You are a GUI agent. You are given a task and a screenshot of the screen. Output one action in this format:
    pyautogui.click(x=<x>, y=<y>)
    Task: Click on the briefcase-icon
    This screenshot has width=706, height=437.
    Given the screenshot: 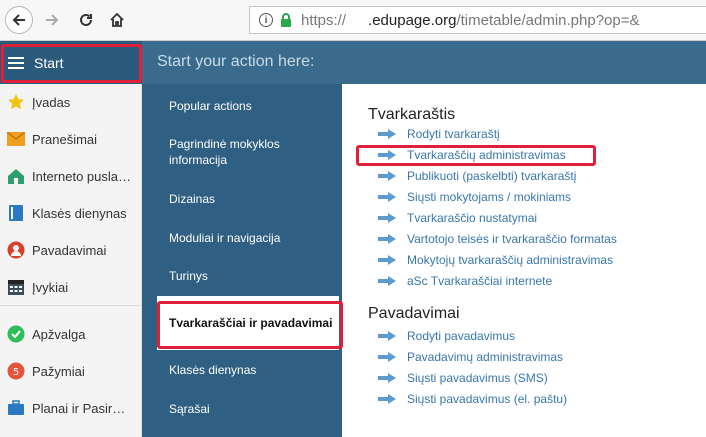 What is the action you would take?
    pyautogui.click(x=16, y=408)
    